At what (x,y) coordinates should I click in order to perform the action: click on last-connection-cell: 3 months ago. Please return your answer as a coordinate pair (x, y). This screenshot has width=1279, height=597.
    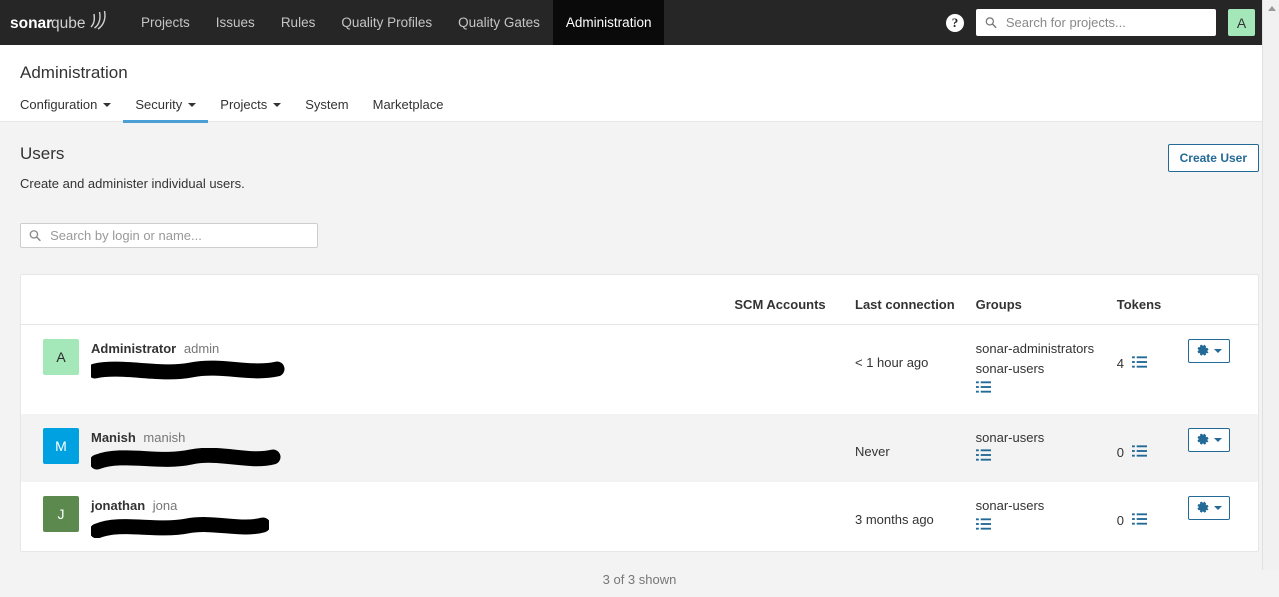
    Looking at the image, I should click on (907, 516).